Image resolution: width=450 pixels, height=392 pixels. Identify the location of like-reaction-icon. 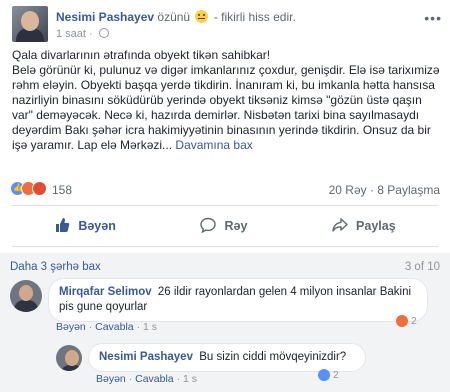
(324, 375).